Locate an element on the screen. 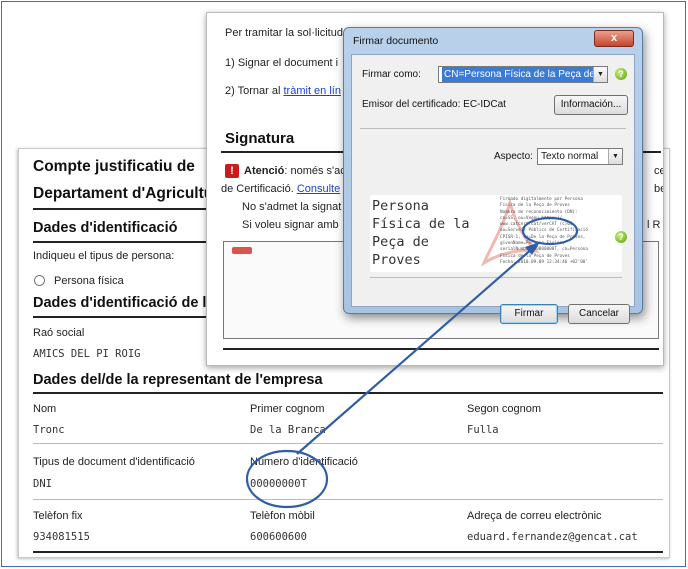 This screenshot has height=569, width=688. surname1-value: De la Branca is located at coordinates (288, 430).